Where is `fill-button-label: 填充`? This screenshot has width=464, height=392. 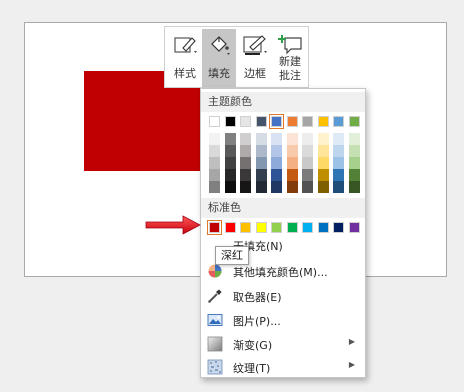
fill-button-label: 填充 is located at coordinates (219, 73).